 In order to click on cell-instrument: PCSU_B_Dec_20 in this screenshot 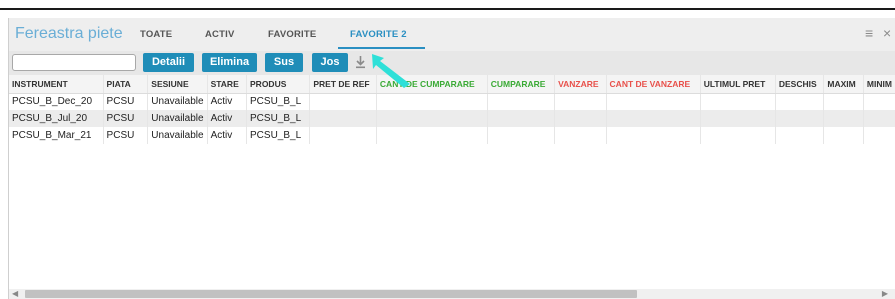, I will do `click(56, 101)`.